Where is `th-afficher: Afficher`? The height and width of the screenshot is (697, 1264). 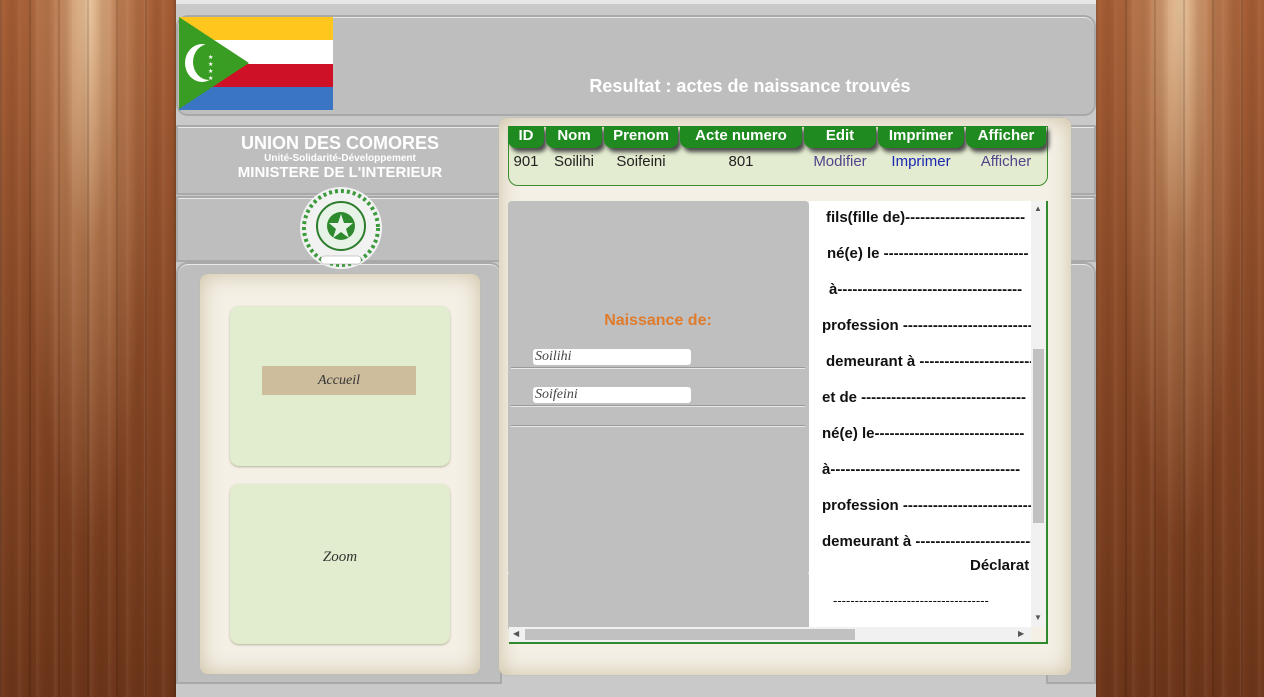
th-afficher: Afficher is located at coordinates (1006, 137).